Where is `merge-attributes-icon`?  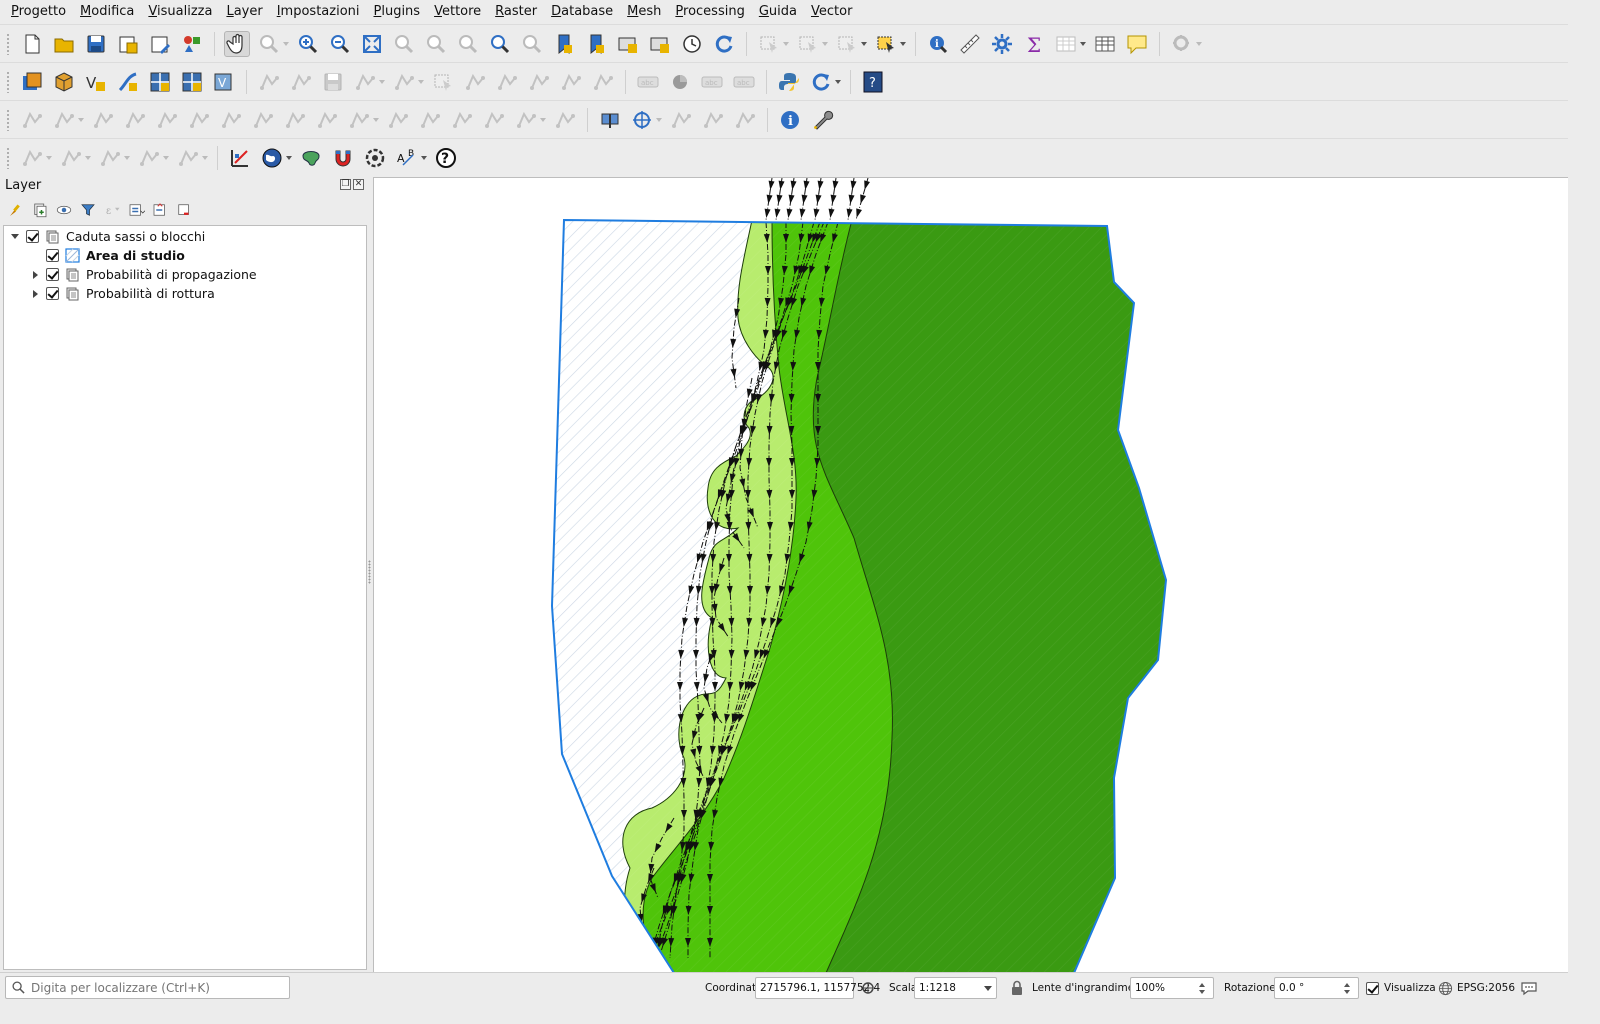
merge-attributes-icon is located at coordinates (494, 120).